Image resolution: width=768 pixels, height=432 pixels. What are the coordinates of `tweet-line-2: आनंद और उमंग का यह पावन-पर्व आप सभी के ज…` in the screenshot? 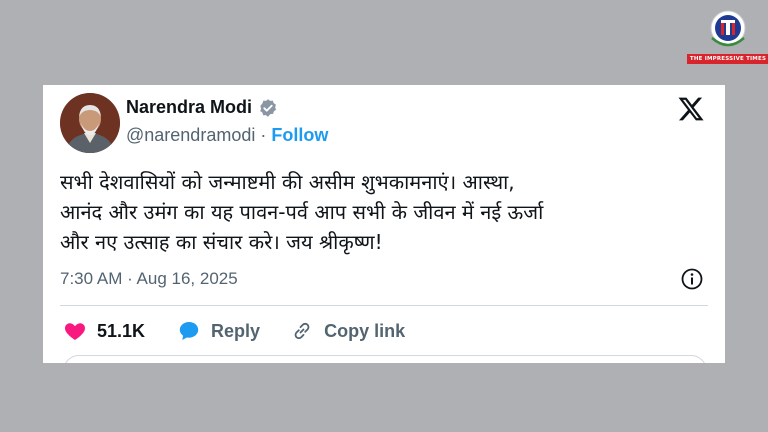 It's located at (302, 212).